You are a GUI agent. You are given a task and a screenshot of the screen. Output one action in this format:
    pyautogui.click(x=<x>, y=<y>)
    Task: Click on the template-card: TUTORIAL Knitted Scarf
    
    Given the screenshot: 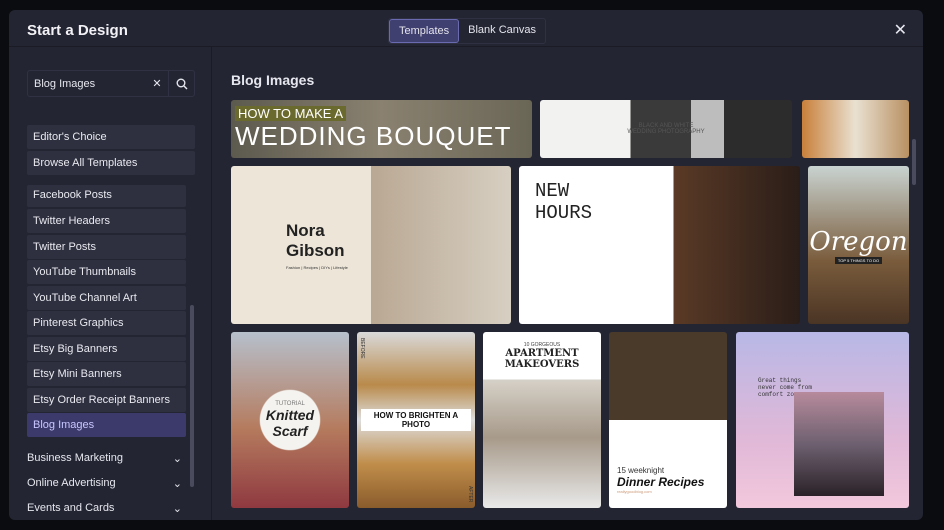 What is the action you would take?
    pyautogui.click(x=290, y=420)
    